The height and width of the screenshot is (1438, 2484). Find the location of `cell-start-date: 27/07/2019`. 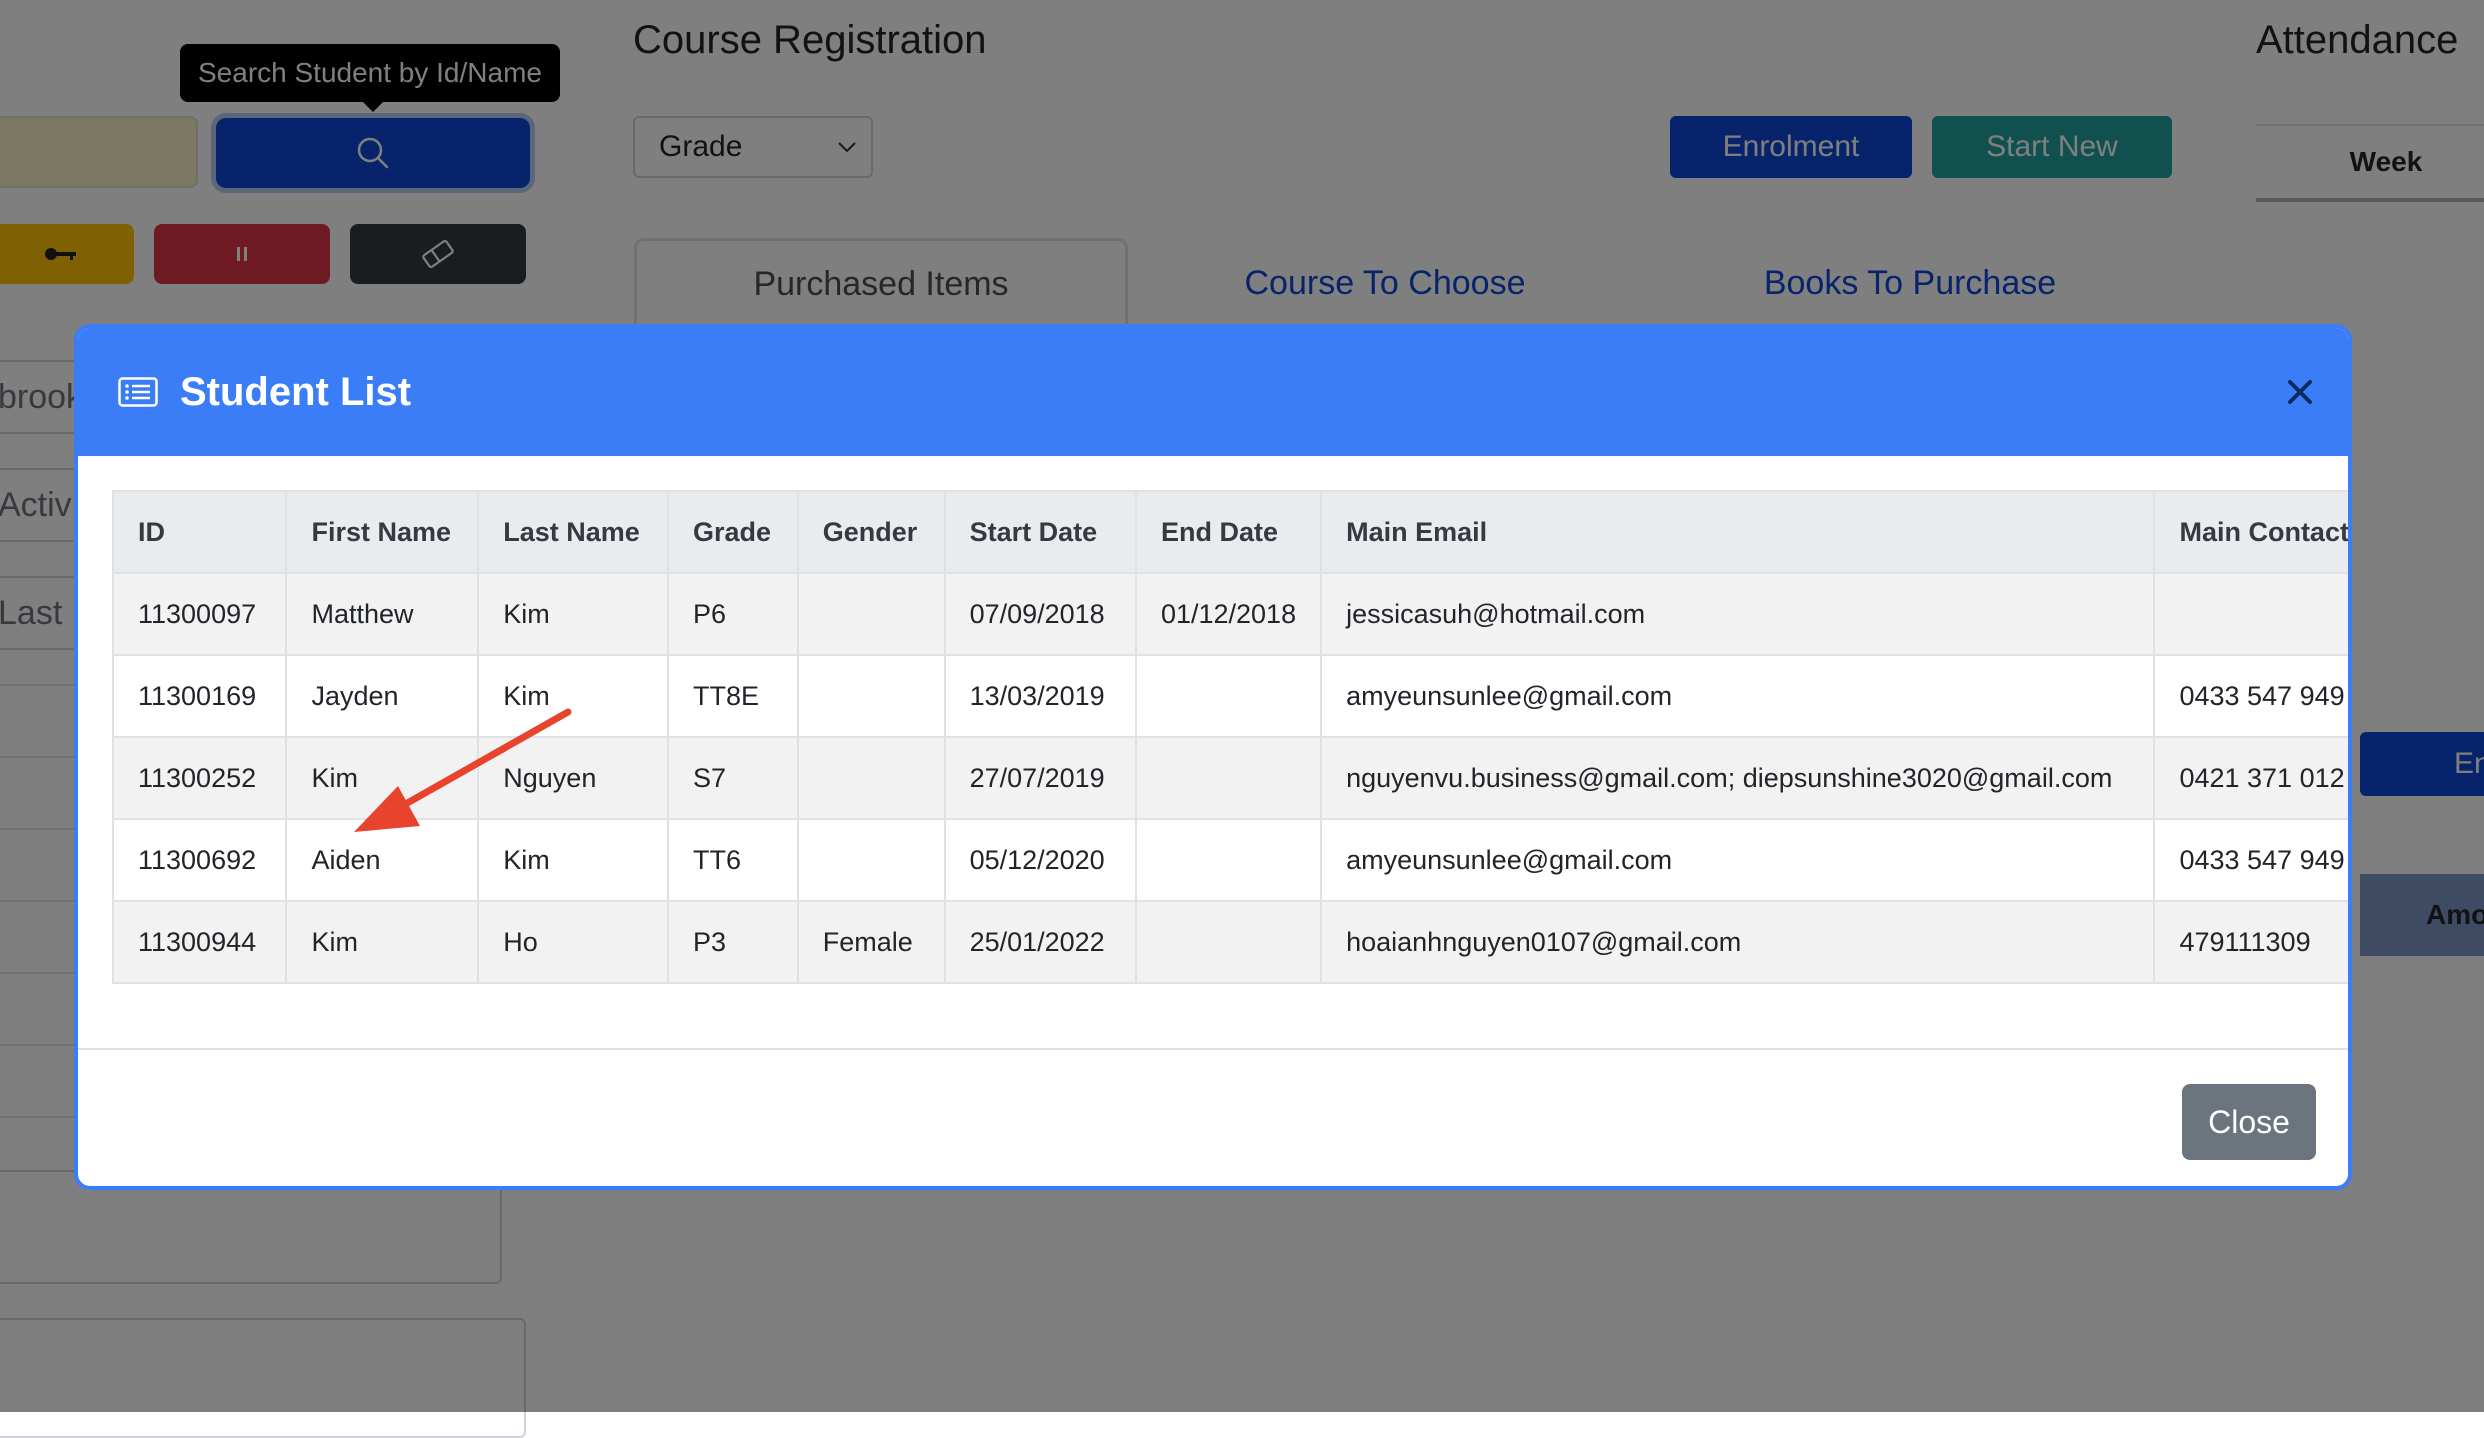

cell-start-date: 27/07/2019 is located at coordinates (1040, 778).